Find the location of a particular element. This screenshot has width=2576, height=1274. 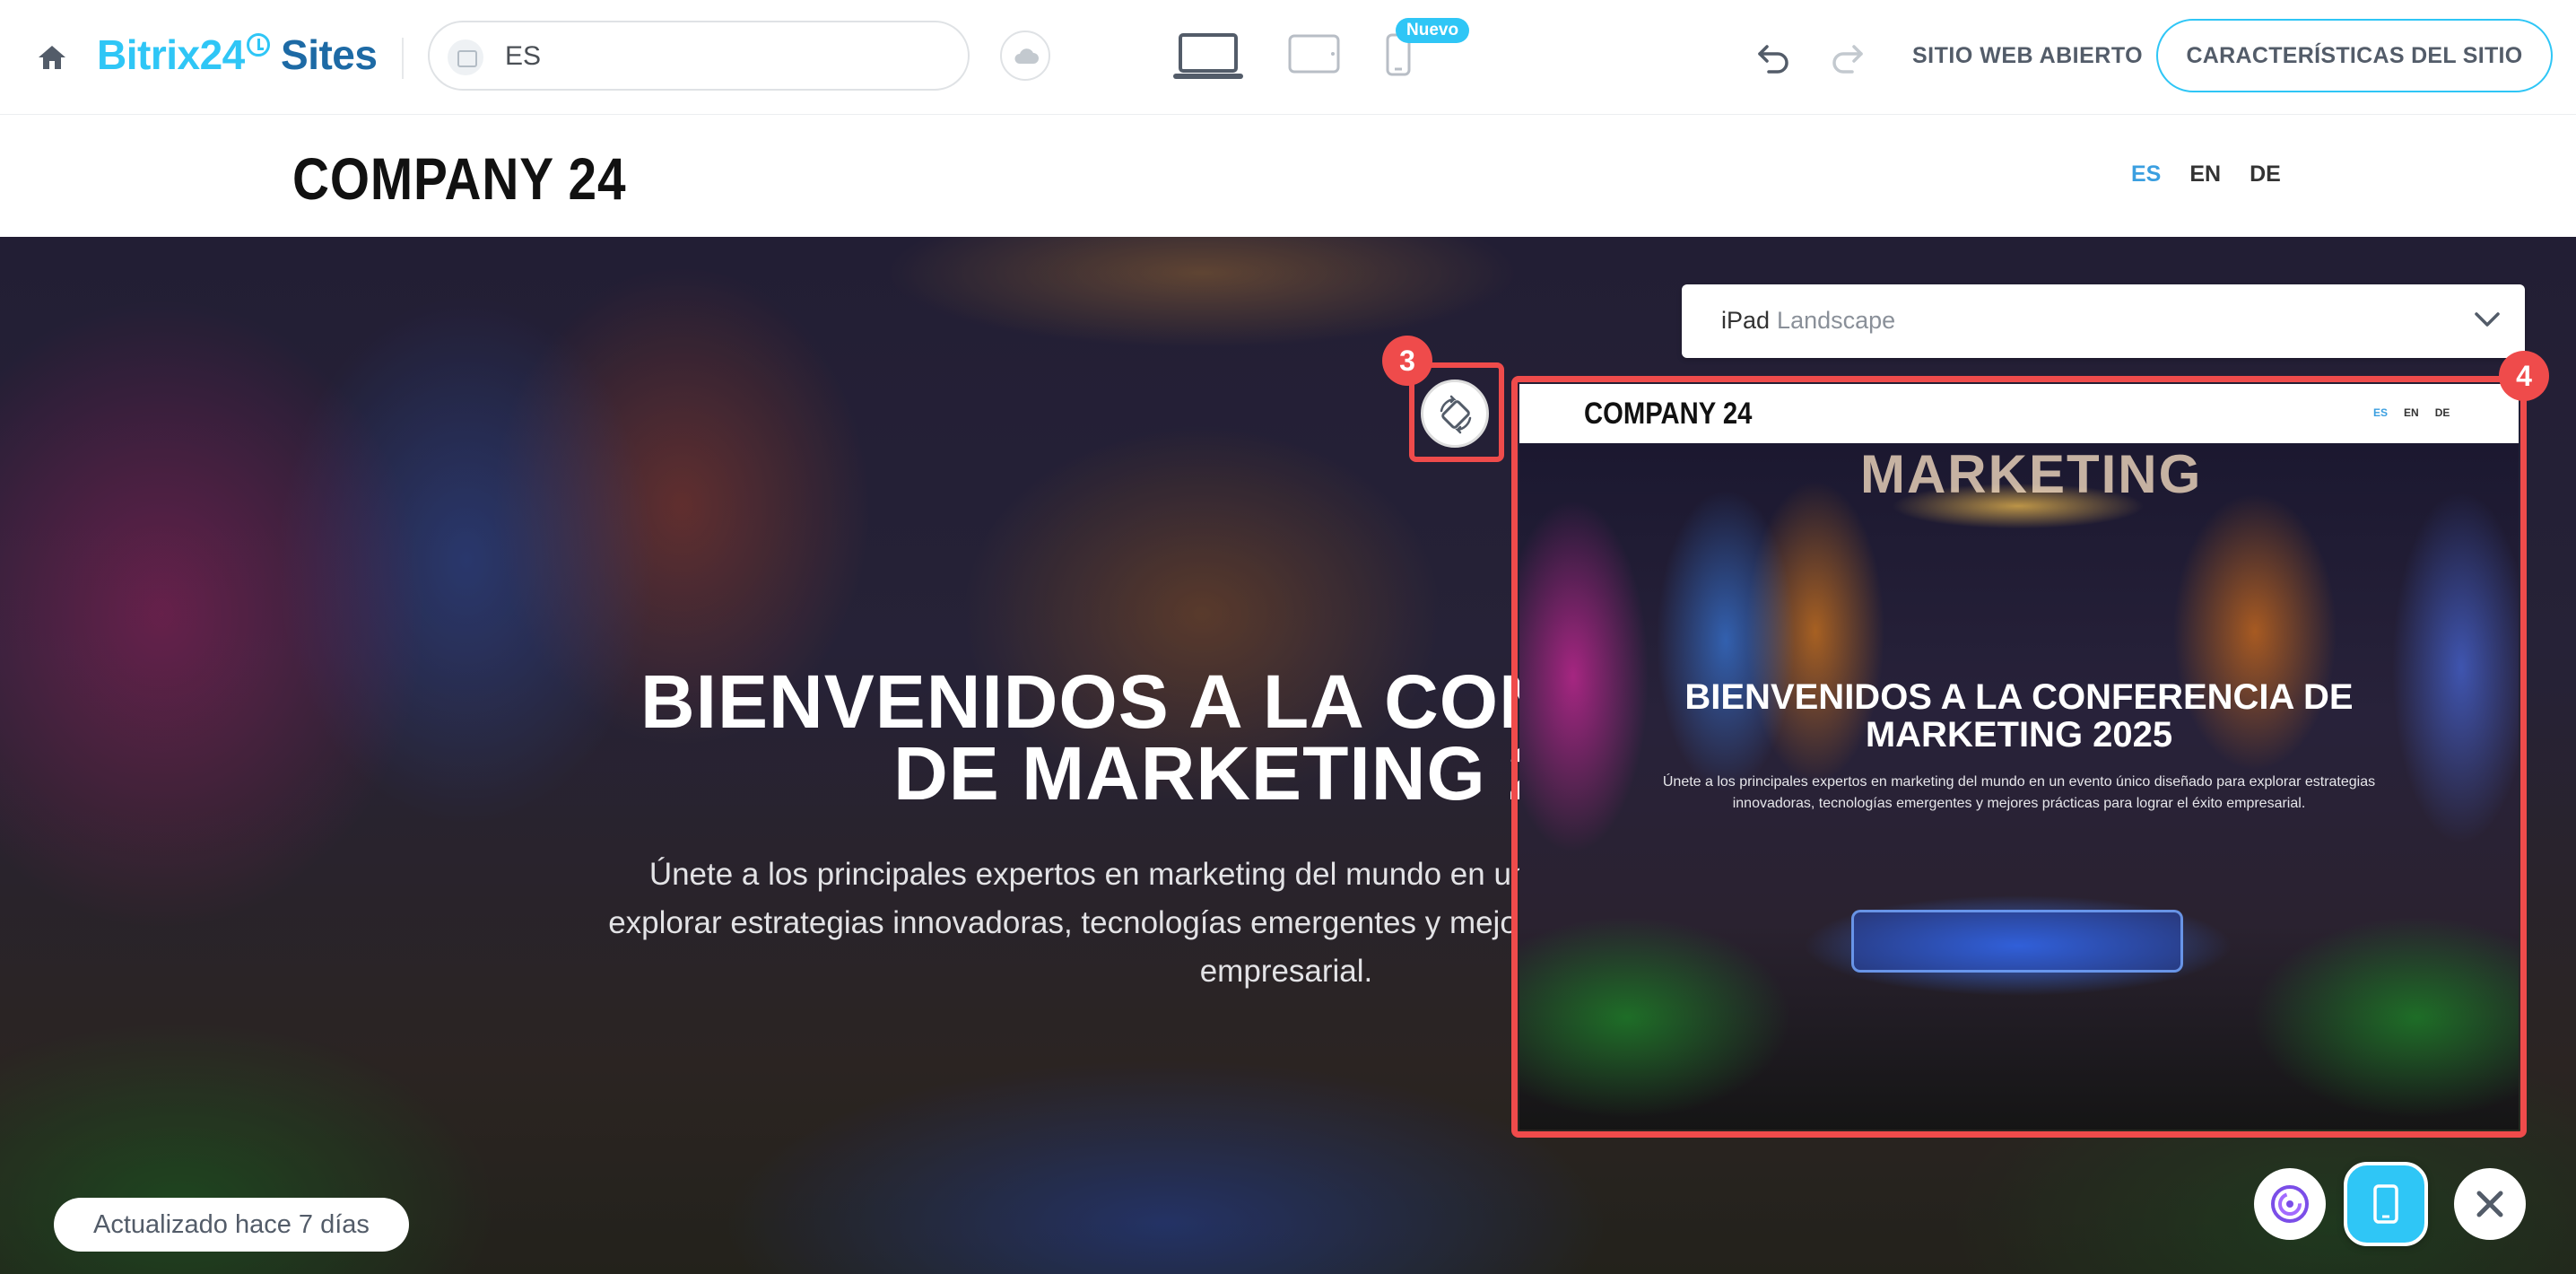

laptop-icon is located at coordinates (1208, 56).